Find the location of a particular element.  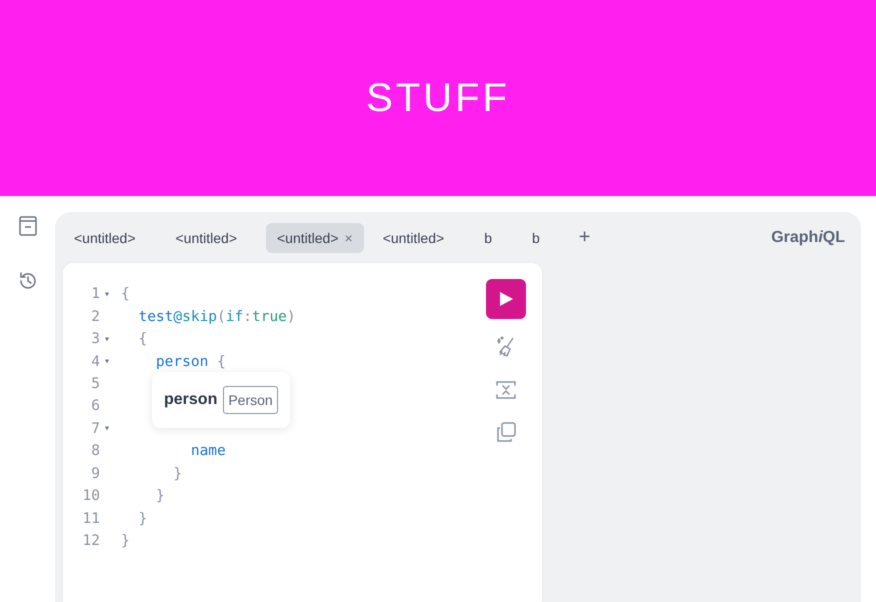

tab: <untitled> × is located at coordinates (315, 237).